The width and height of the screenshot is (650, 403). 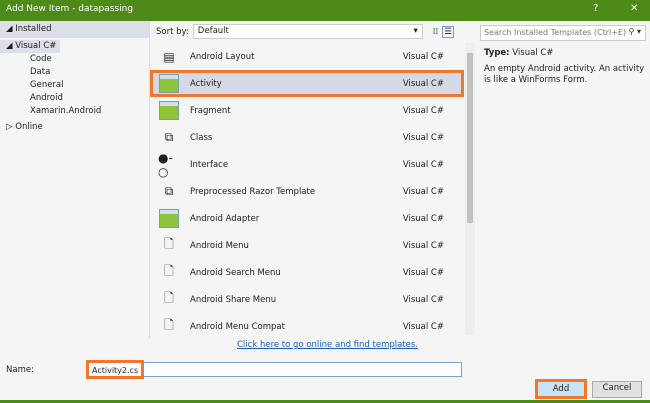 What do you see at coordinates (307, 137) in the screenshot?
I see `template-item: ⧉ Class Visual C#` at bounding box center [307, 137].